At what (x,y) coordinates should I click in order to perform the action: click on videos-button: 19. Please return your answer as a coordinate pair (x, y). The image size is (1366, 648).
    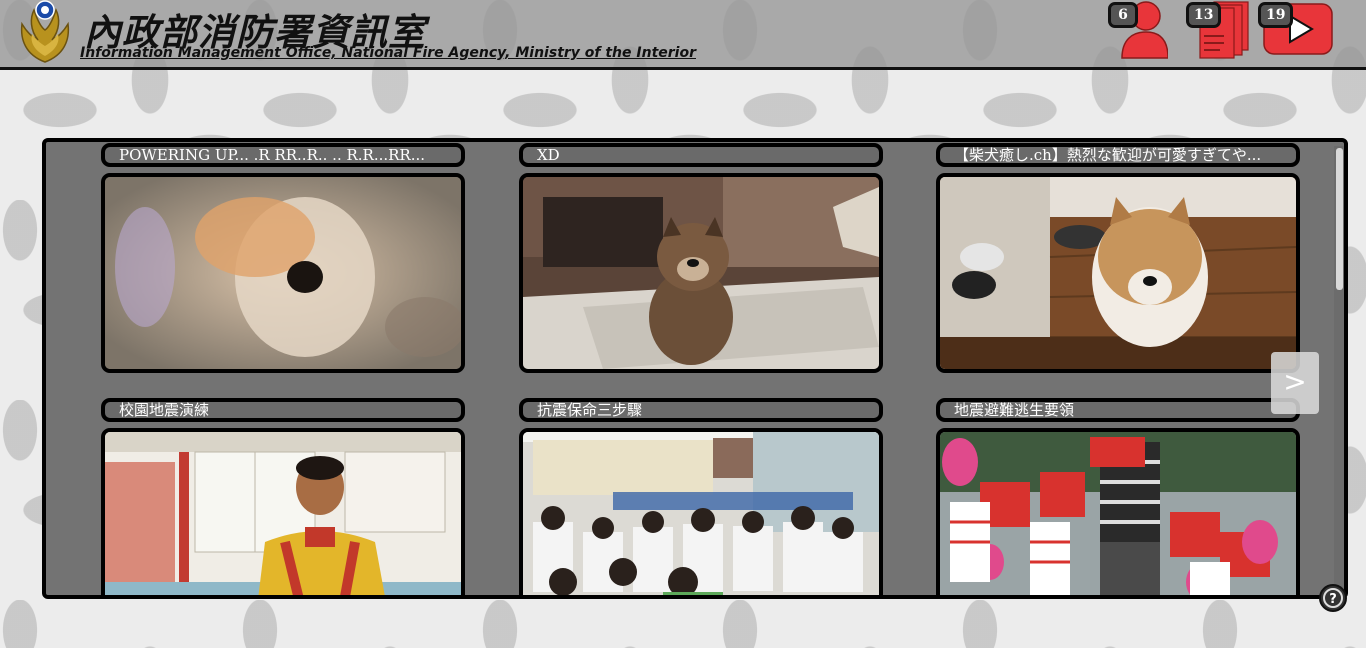
    Looking at the image, I should click on (1296, 30).